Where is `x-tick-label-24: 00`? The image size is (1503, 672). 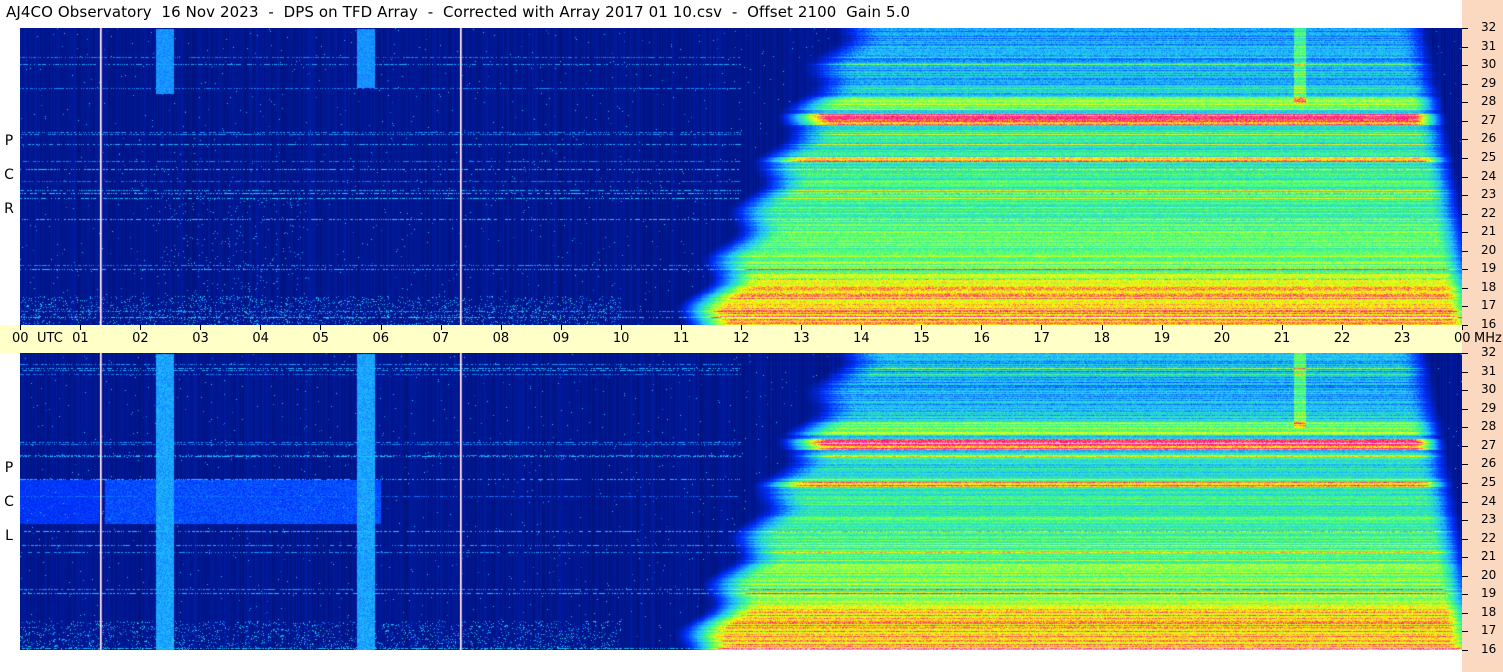
x-tick-label-24: 00 is located at coordinates (1462, 338).